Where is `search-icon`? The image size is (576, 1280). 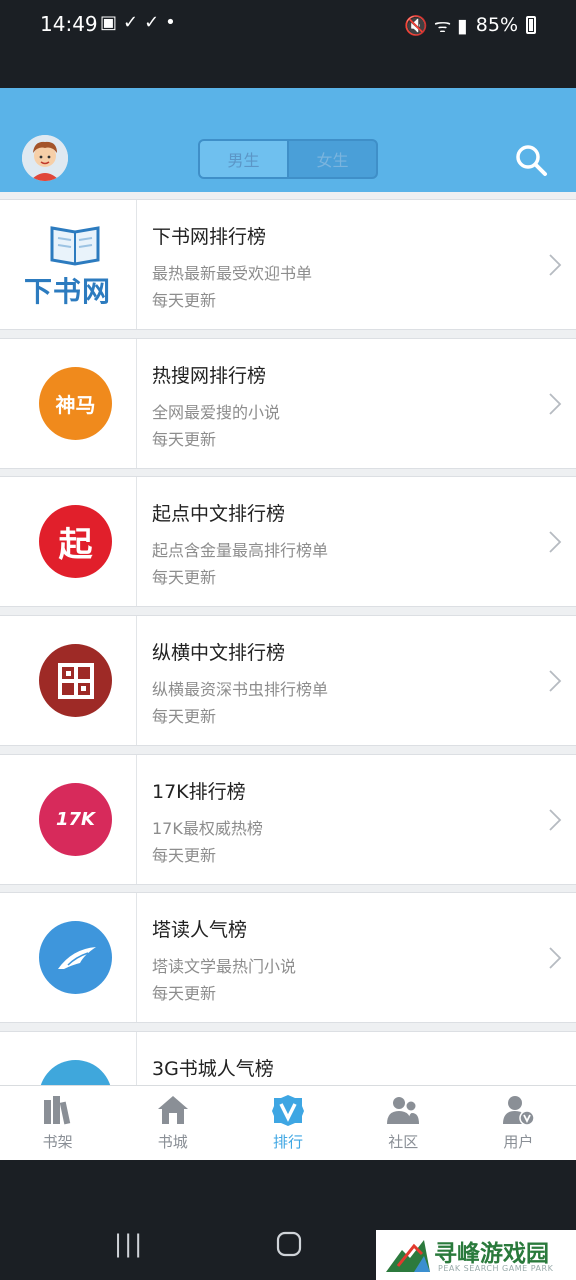
search-icon is located at coordinates (531, 160).